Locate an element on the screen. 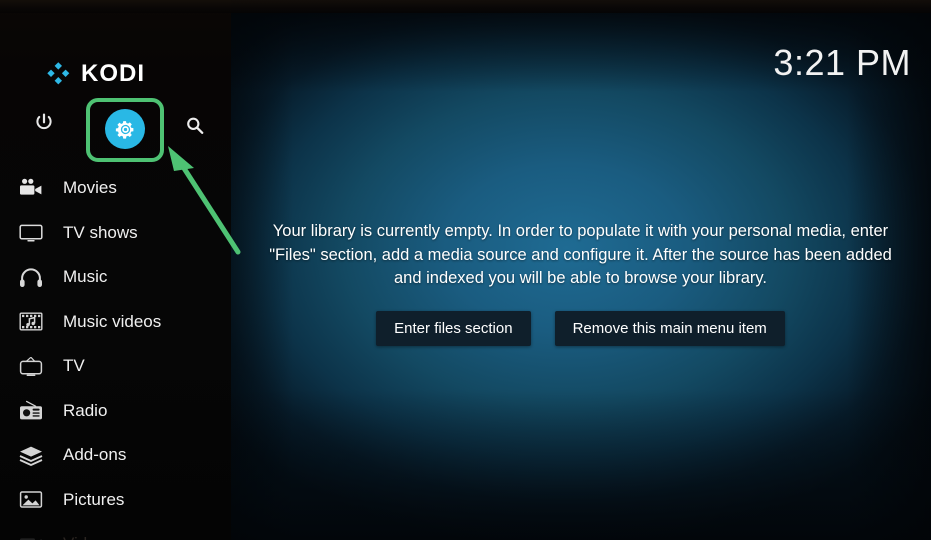  enter-files-section-button: Enter files section is located at coordinates (453, 328).